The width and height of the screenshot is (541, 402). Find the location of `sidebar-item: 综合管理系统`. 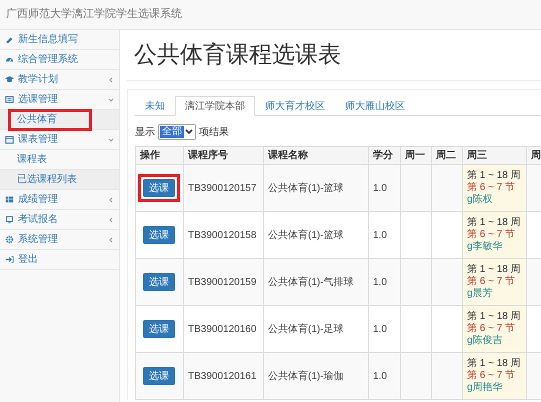

sidebar-item: 综合管理系统 is located at coordinates (59, 60).